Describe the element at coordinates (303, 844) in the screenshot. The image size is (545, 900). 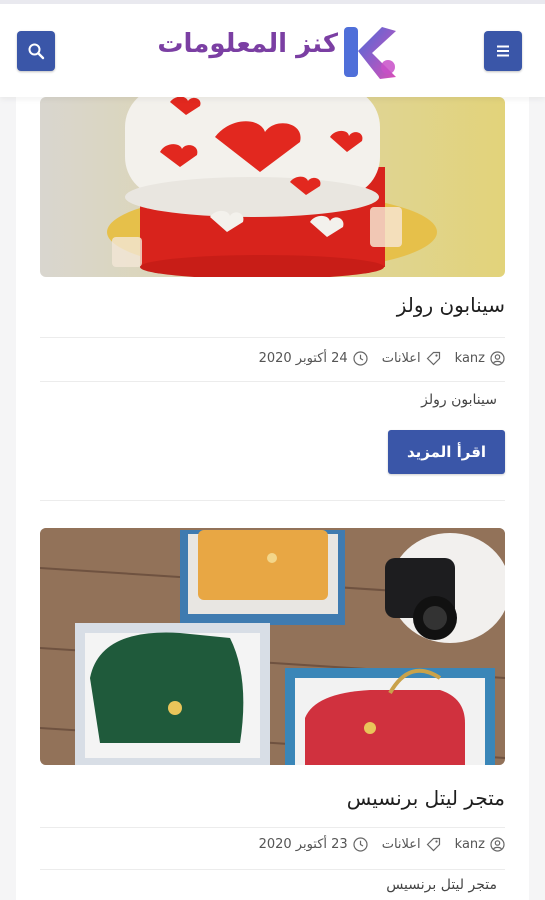
I see `date-text: 23 أكتوبر 2020` at that location.